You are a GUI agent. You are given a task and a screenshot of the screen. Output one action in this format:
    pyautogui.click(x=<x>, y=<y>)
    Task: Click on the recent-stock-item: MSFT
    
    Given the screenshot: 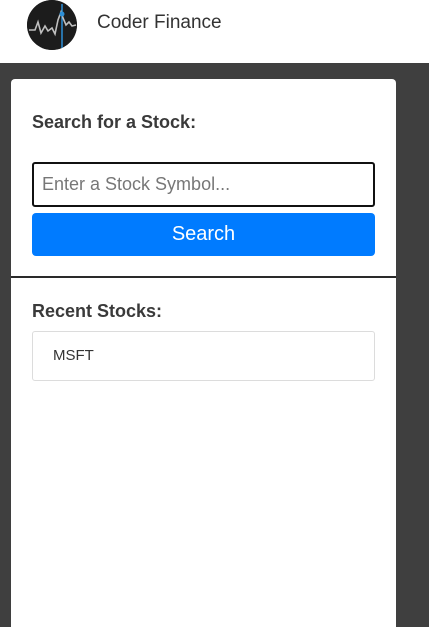 What is the action you would take?
    pyautogui.click(x=203, y=356)
    